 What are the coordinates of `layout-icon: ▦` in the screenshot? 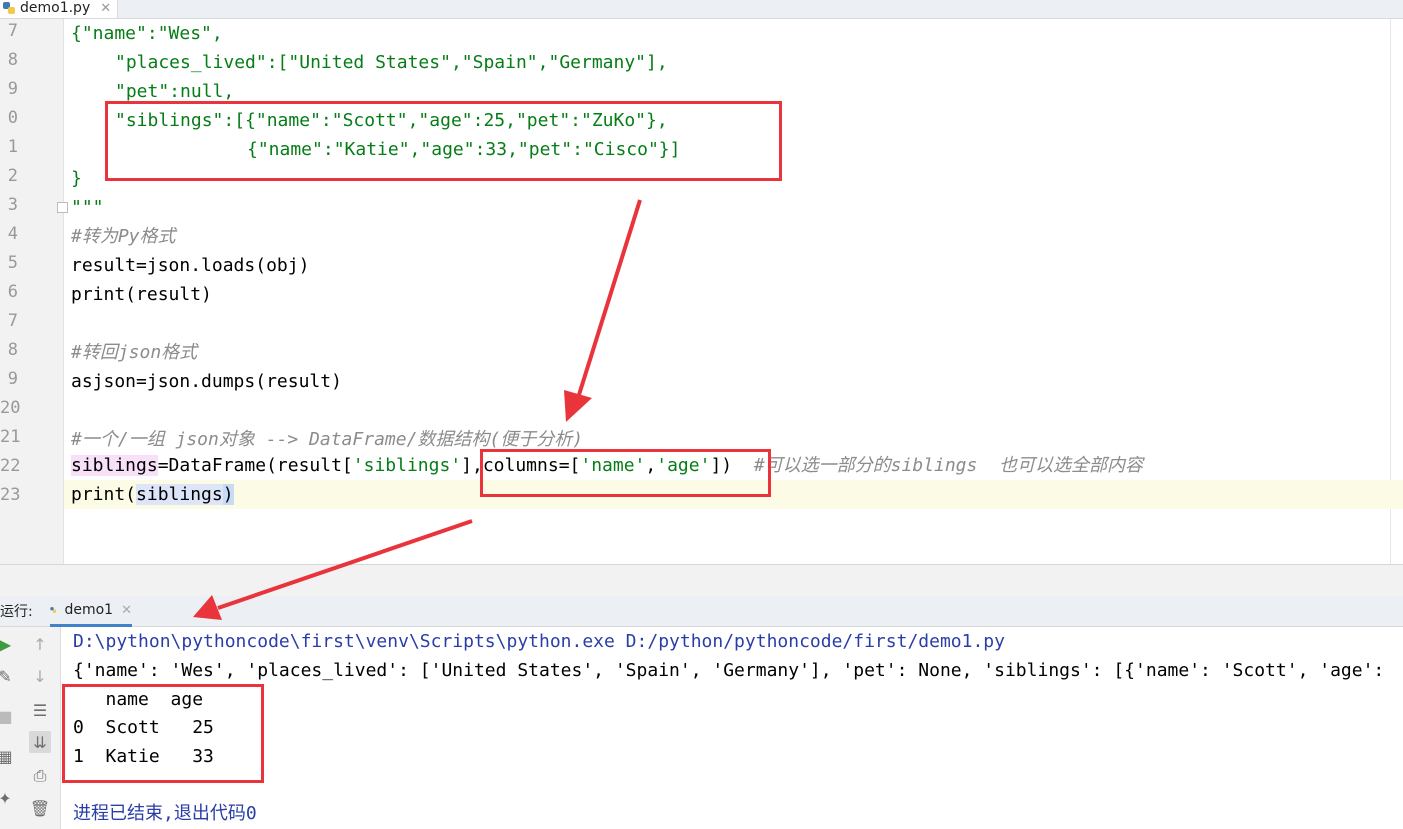 It's located at (8, 756).